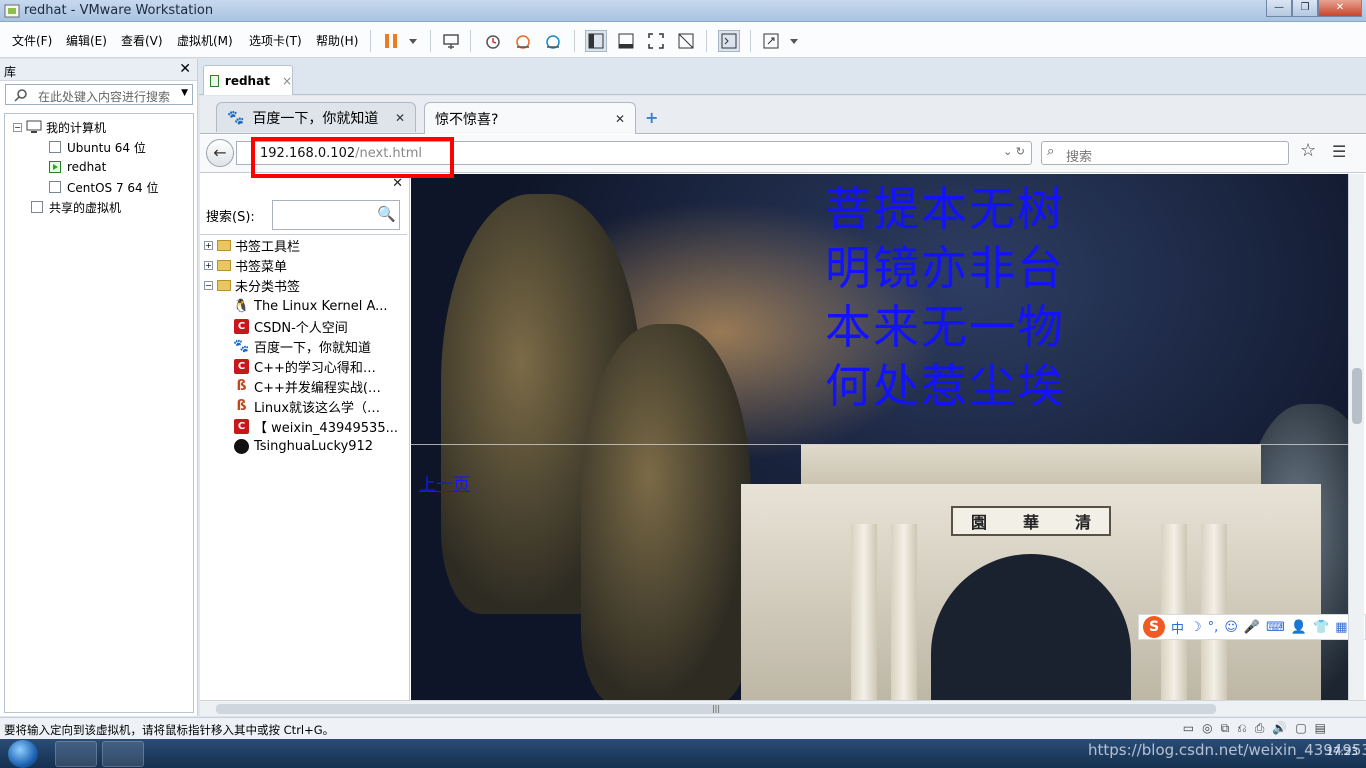 This screenshot has height=768, width=1366. Describe the element at coordinates (169, 730) in the screenshot. I see `status-message: 要将输入定向到该虚拟机，请将鼠标指针移入其中或按 Ctrl+G。` at that location.